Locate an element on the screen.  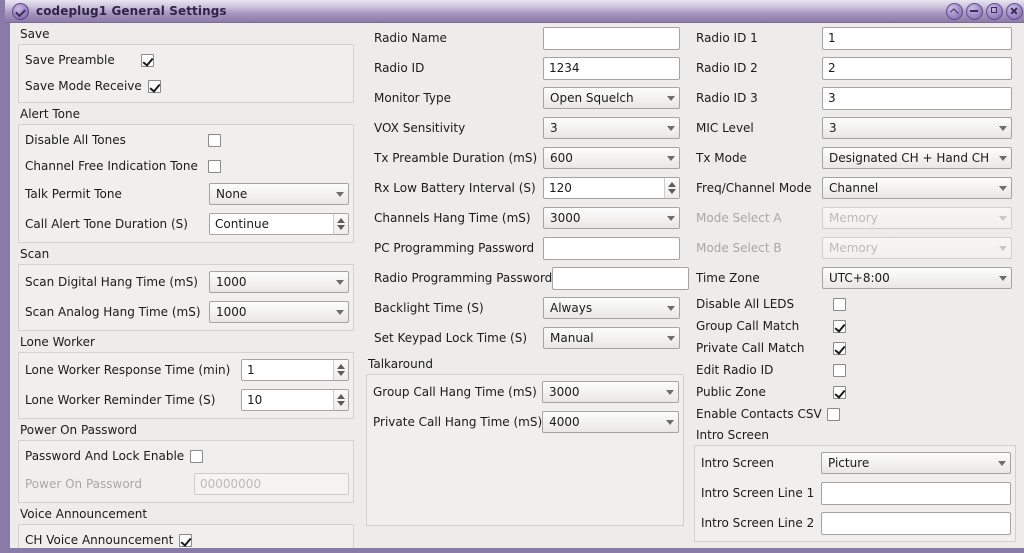
combo-scan-digital-hang-time: 1000 is located at coordinates (279, 282).